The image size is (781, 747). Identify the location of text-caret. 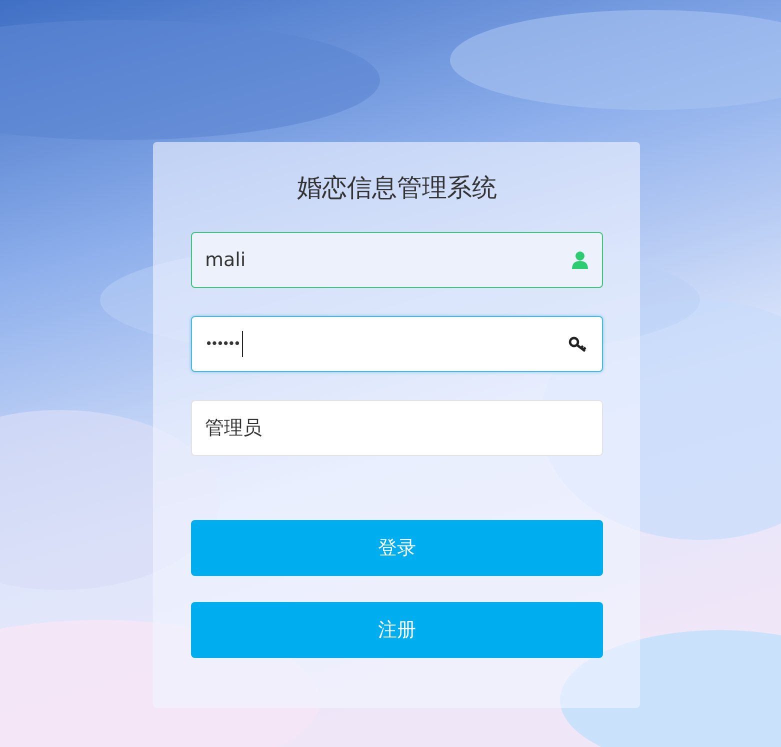
(243, 344).